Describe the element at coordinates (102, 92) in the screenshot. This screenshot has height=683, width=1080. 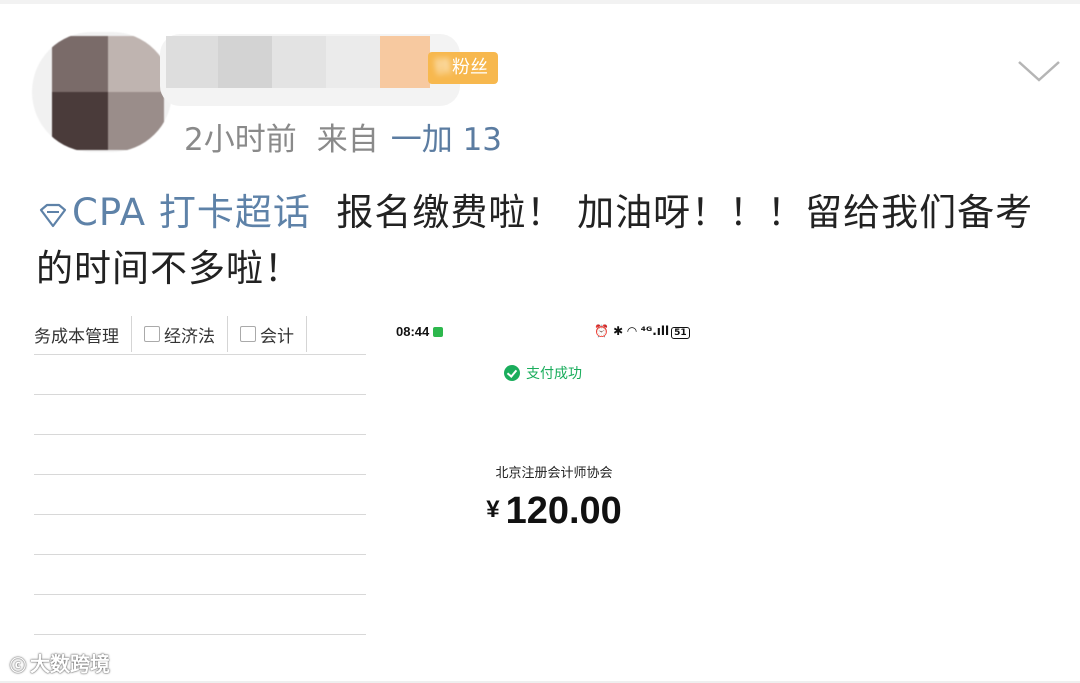
I see `avatar` at that location.